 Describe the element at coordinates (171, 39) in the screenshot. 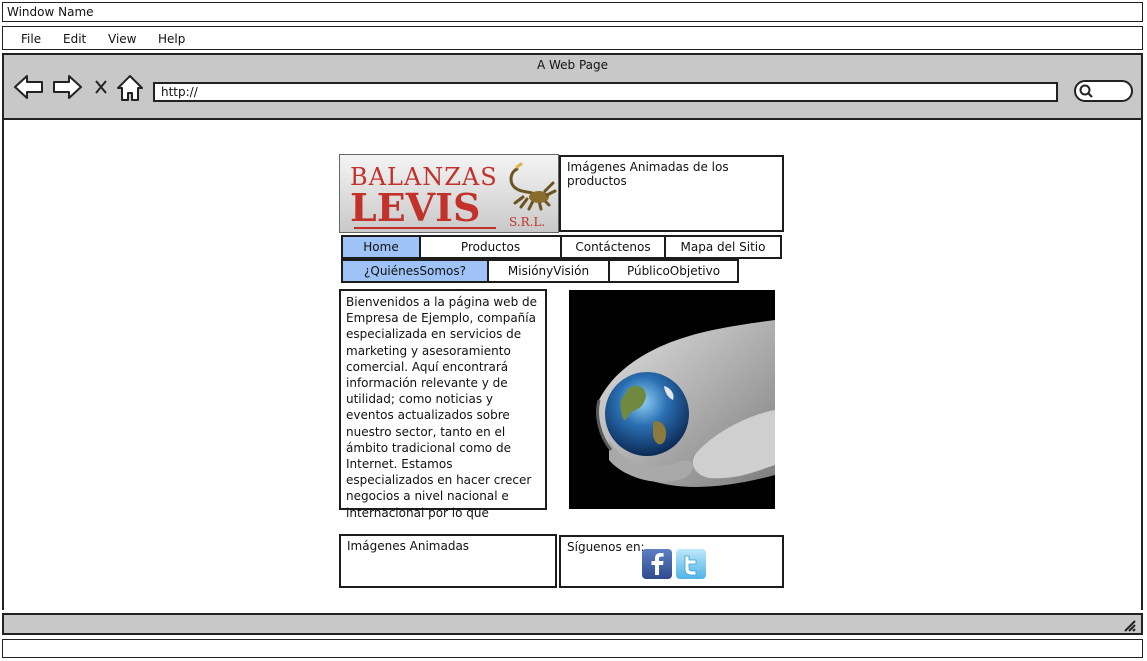

I see `menu-help: Help` at that location.